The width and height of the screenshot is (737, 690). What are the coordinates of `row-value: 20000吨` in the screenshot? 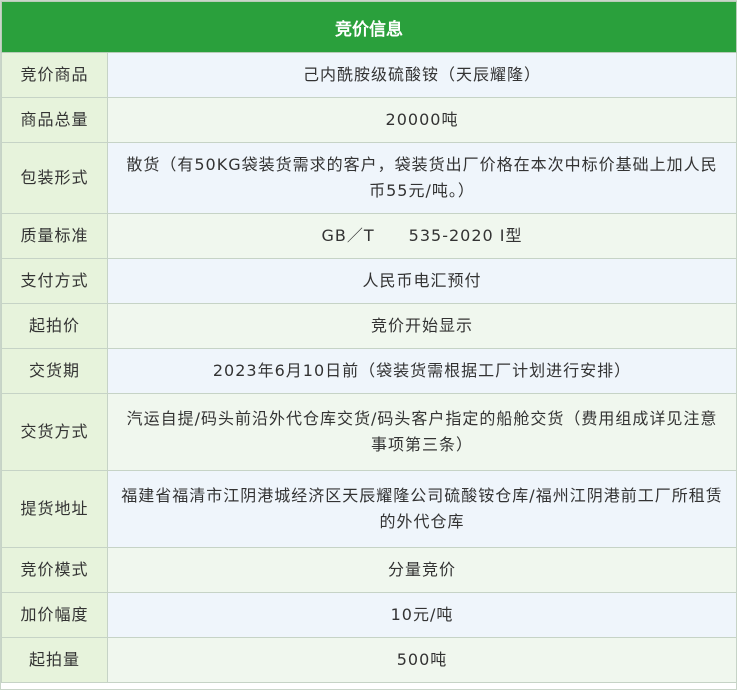 It's located at (422, 120).